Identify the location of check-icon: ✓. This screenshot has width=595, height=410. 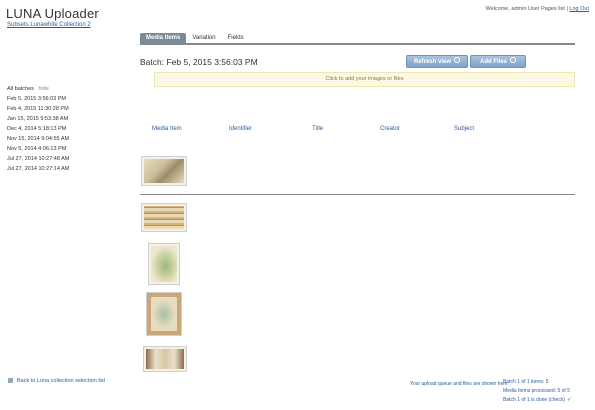
(569, 400).